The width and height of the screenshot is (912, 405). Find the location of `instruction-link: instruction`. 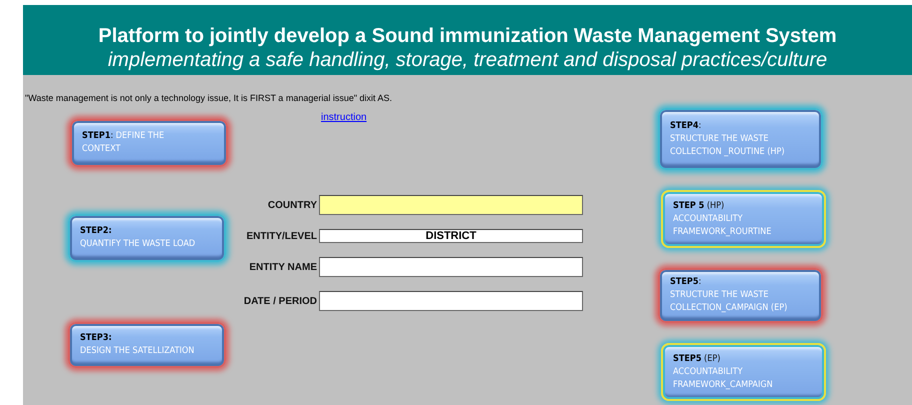

instruction-link: instruction is located at coordinates (344, 117).